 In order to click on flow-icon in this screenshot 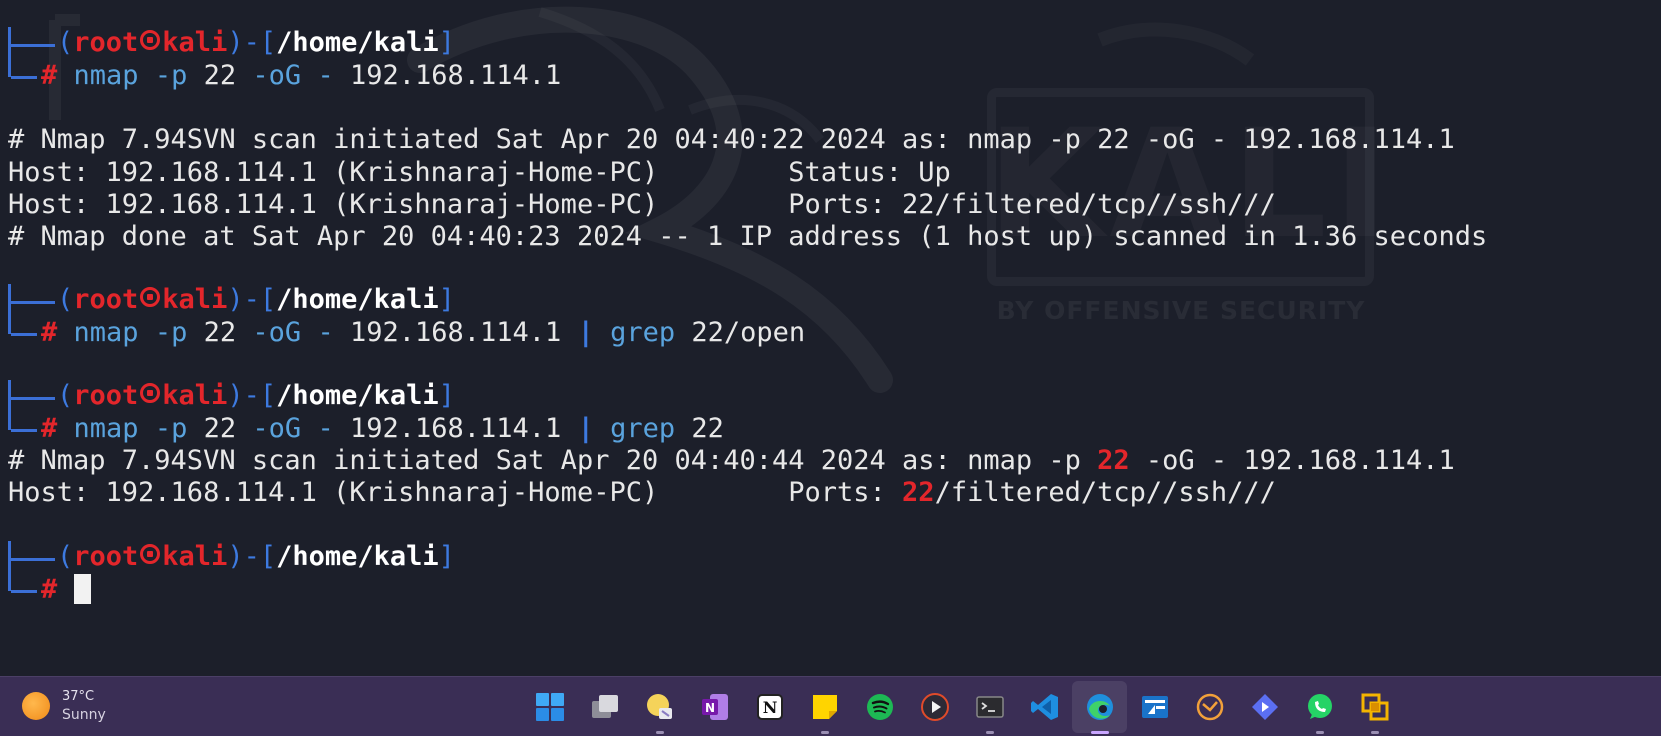, I will do `click(1154, 707)`.